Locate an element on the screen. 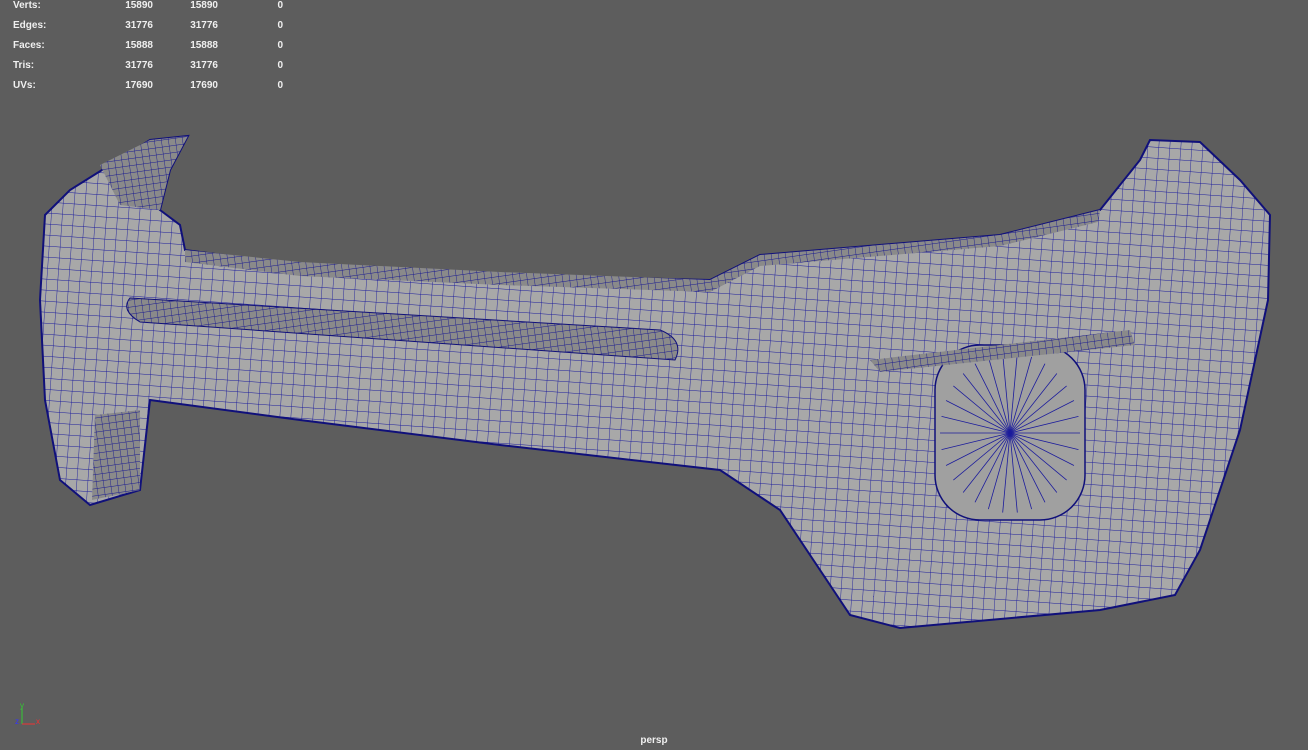 The width and height of the screenshot is (1308, 750). hud-b: 15890 is located at coordinates (204, 5).